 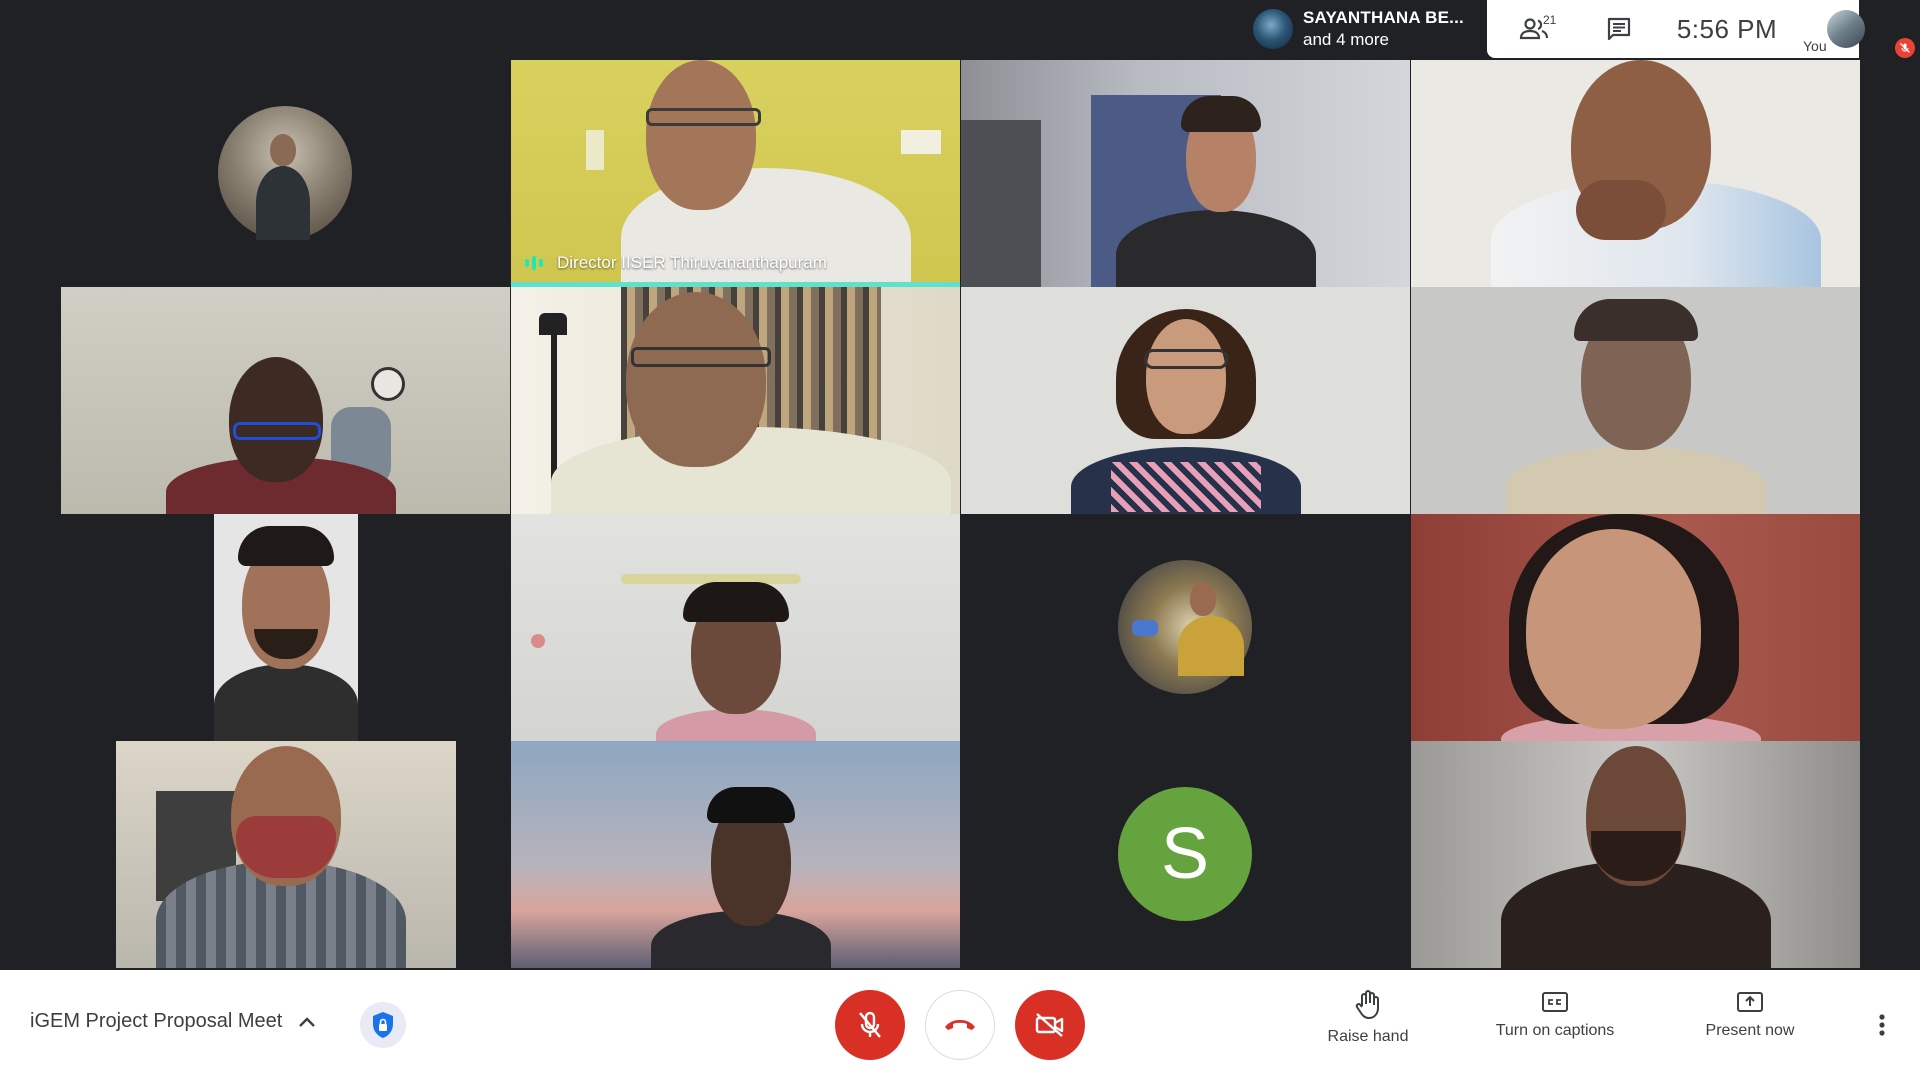 I want to click on meeting-details-button: iGEM Project Proposal Meet, so click(x=173, y=1021).